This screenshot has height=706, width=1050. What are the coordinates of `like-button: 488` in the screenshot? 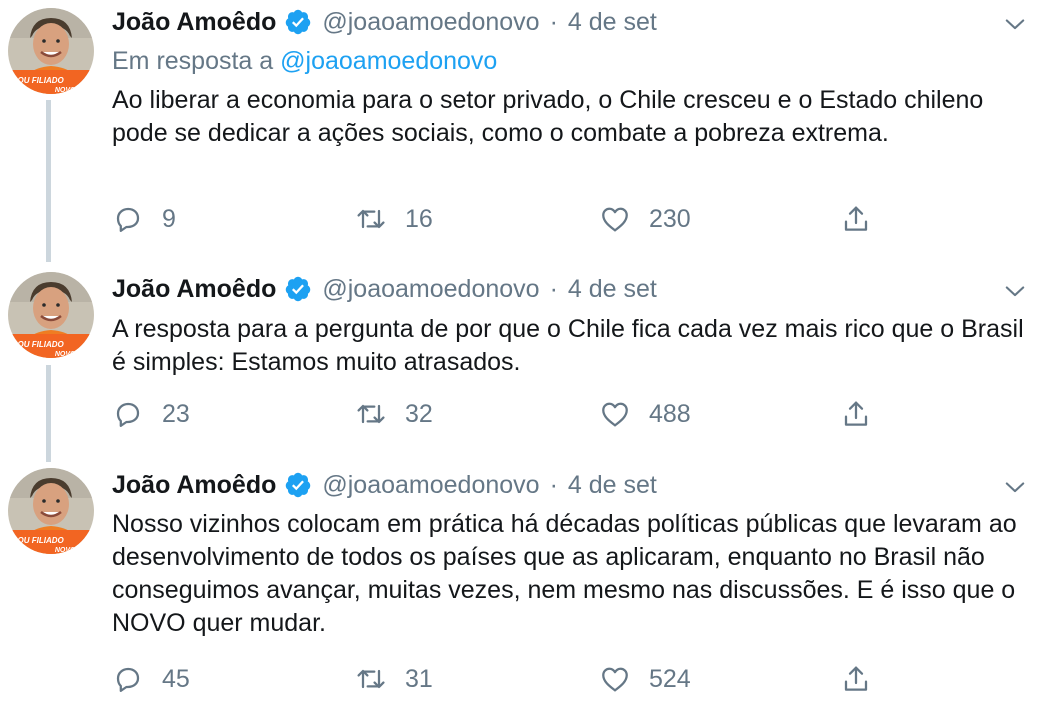 It's located at (645, 414).